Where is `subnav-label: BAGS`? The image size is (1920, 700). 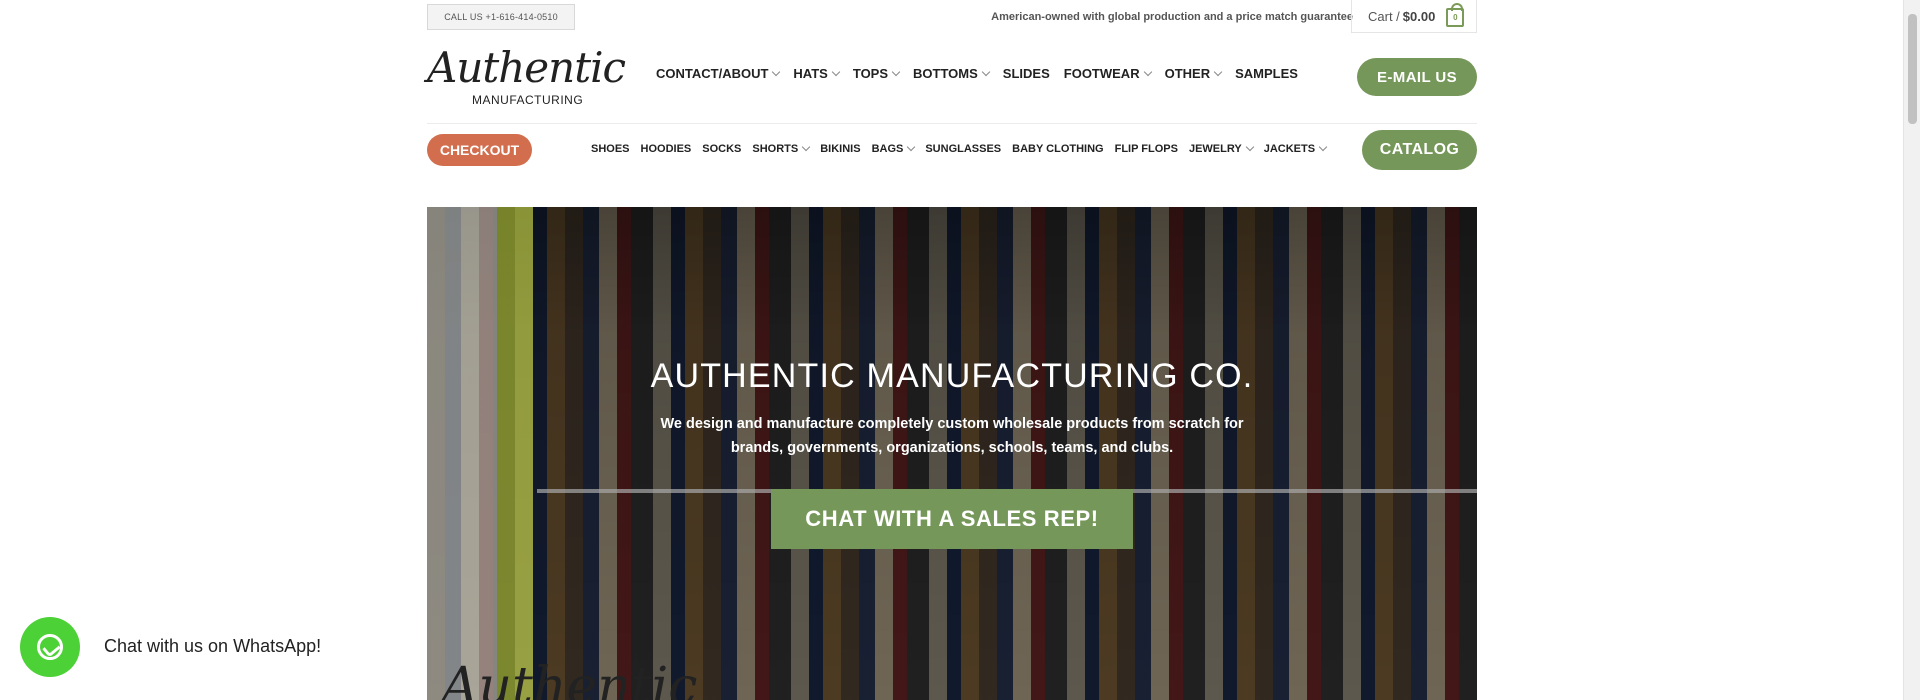
subnav-label: BAGS is located at coordinates (887, 149).